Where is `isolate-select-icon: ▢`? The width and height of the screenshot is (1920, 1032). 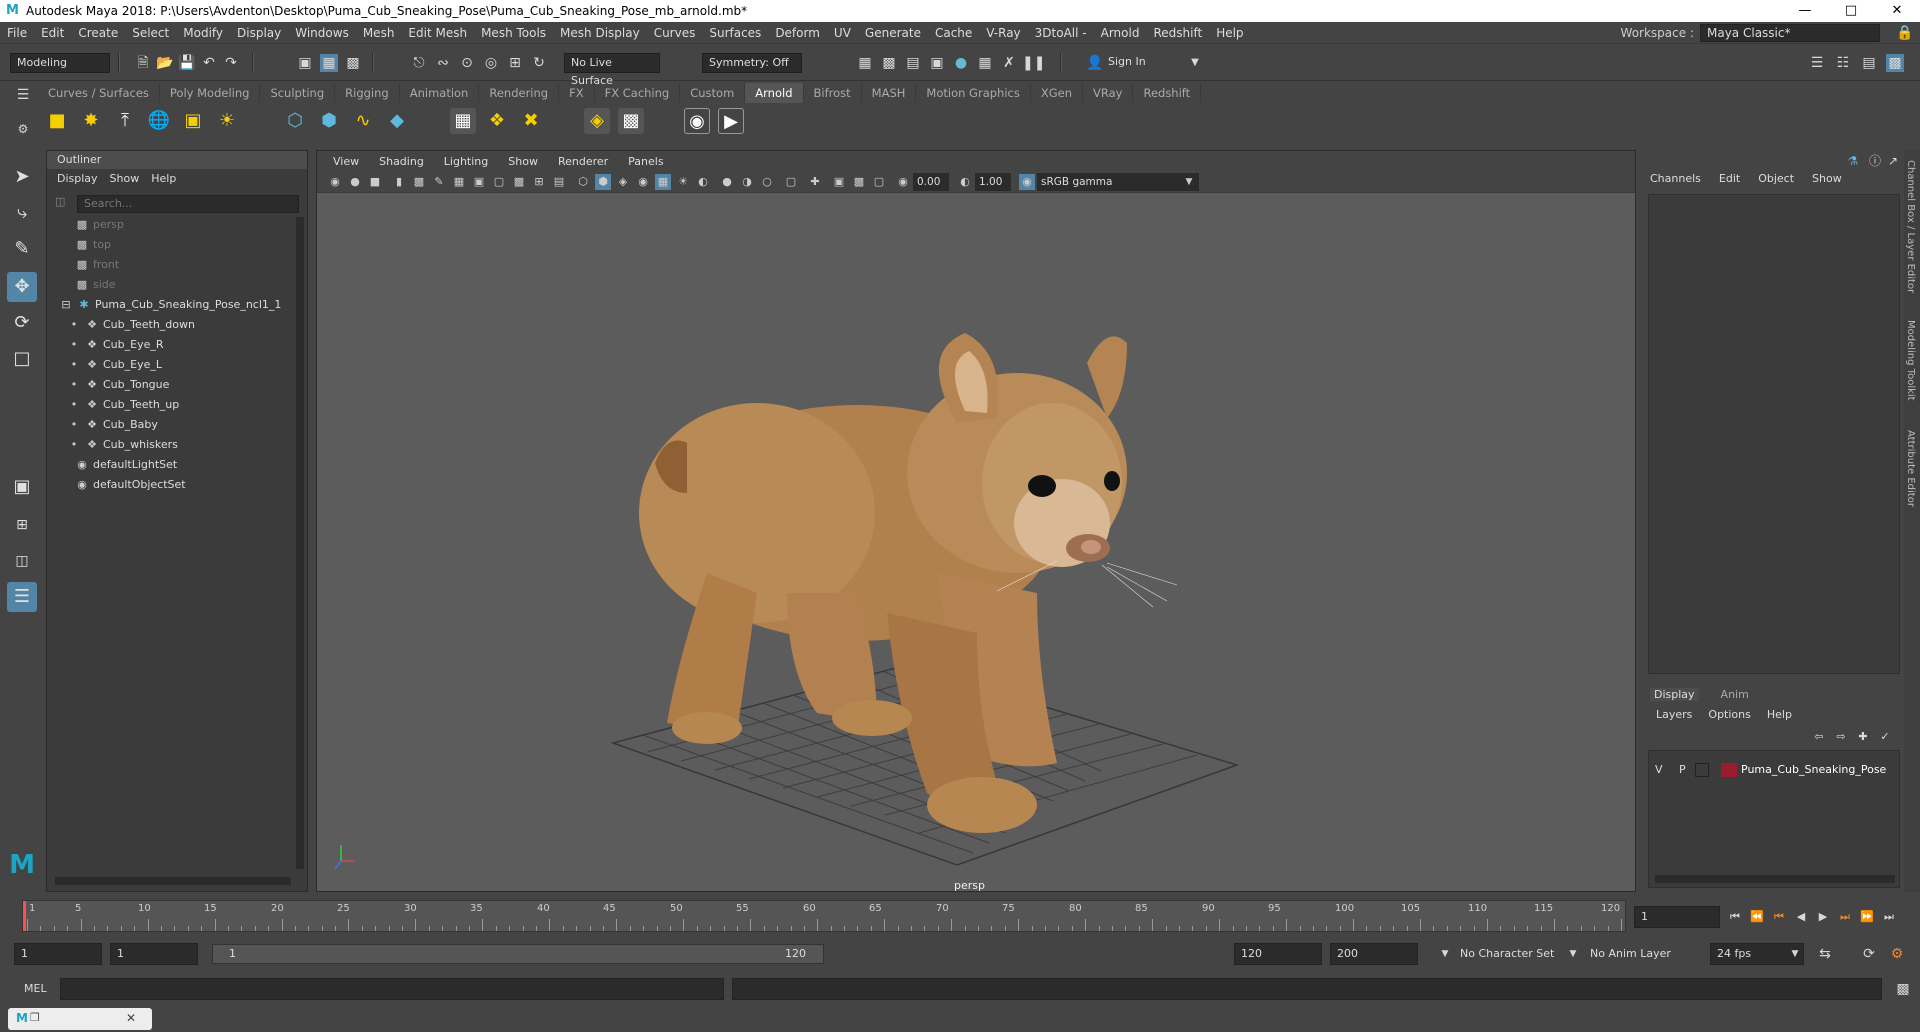 isolate-select-icon: ▢ is located at coordinates (791, 182).